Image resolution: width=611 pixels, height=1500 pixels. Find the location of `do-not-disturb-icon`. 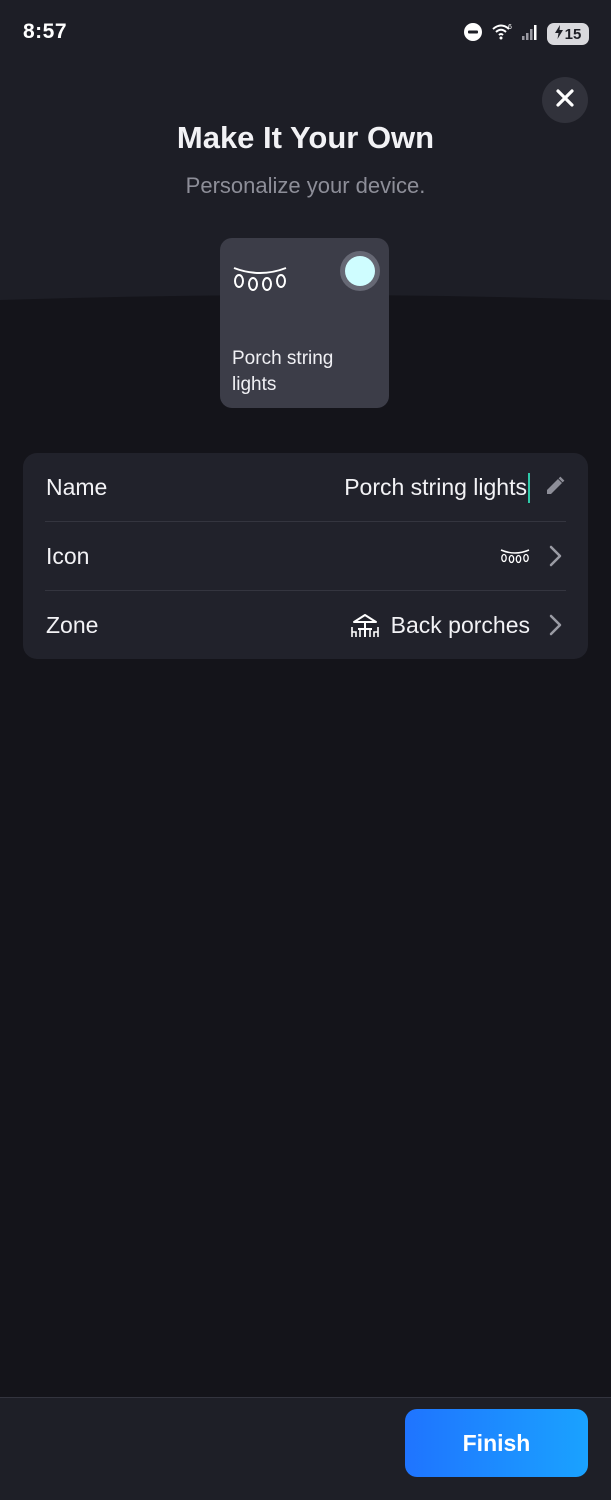

do-not-disturb-icon is located at coordinates (473, 34).